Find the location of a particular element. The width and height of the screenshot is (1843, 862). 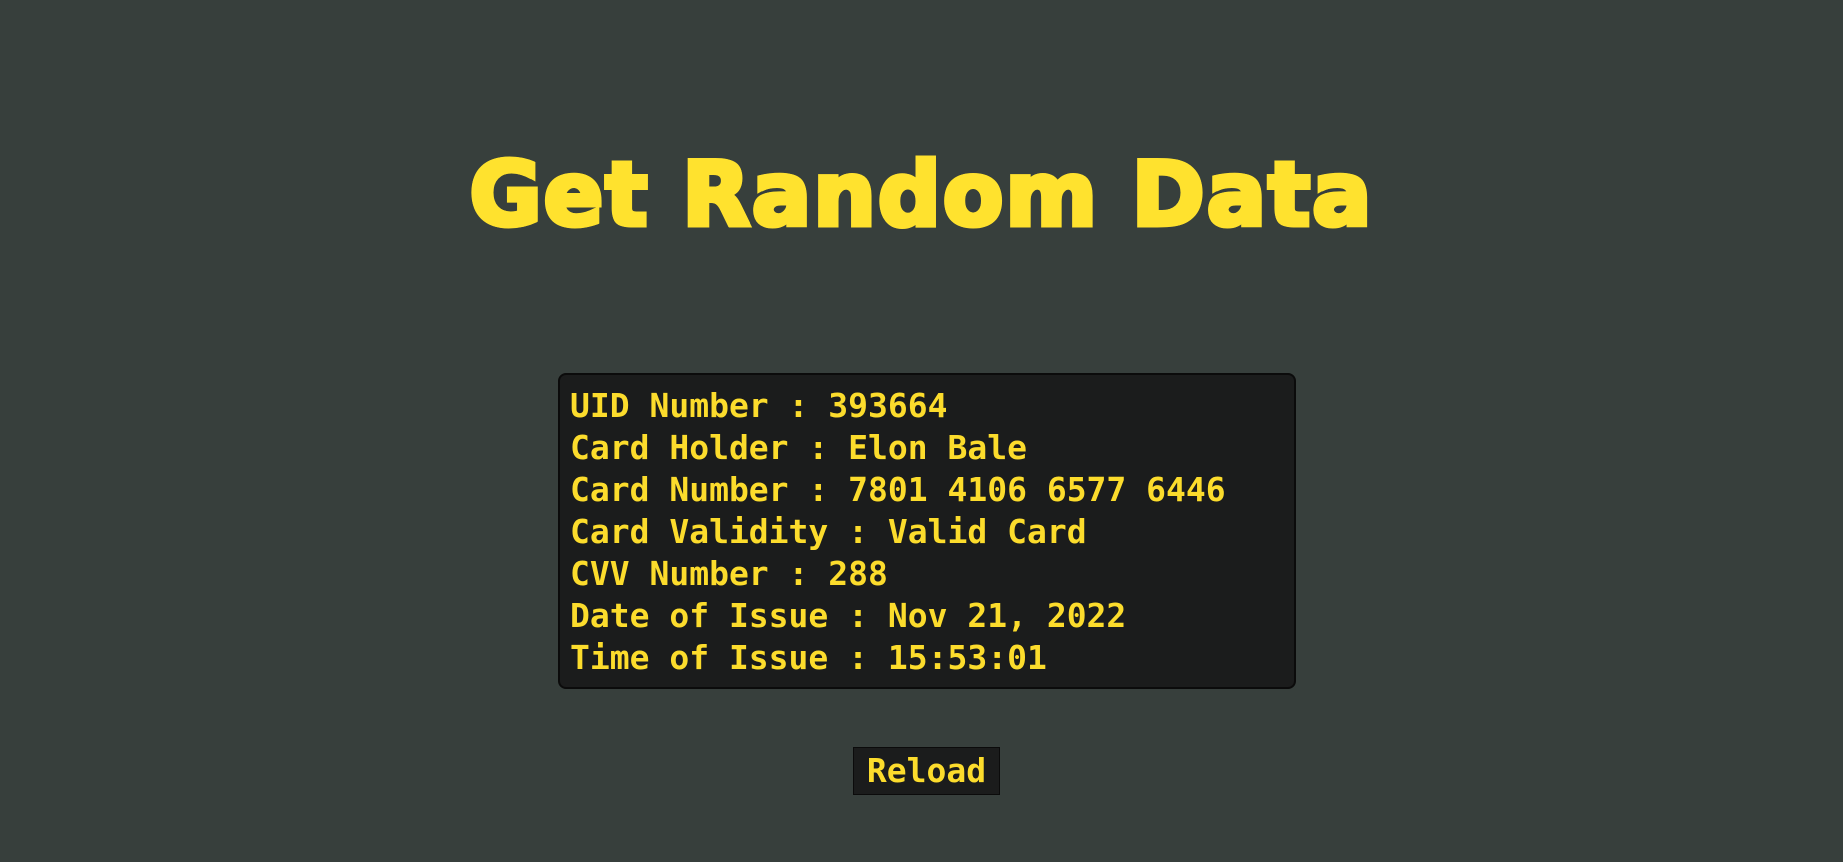

page-title: Get Random Data is located at coordinates (920, 195).